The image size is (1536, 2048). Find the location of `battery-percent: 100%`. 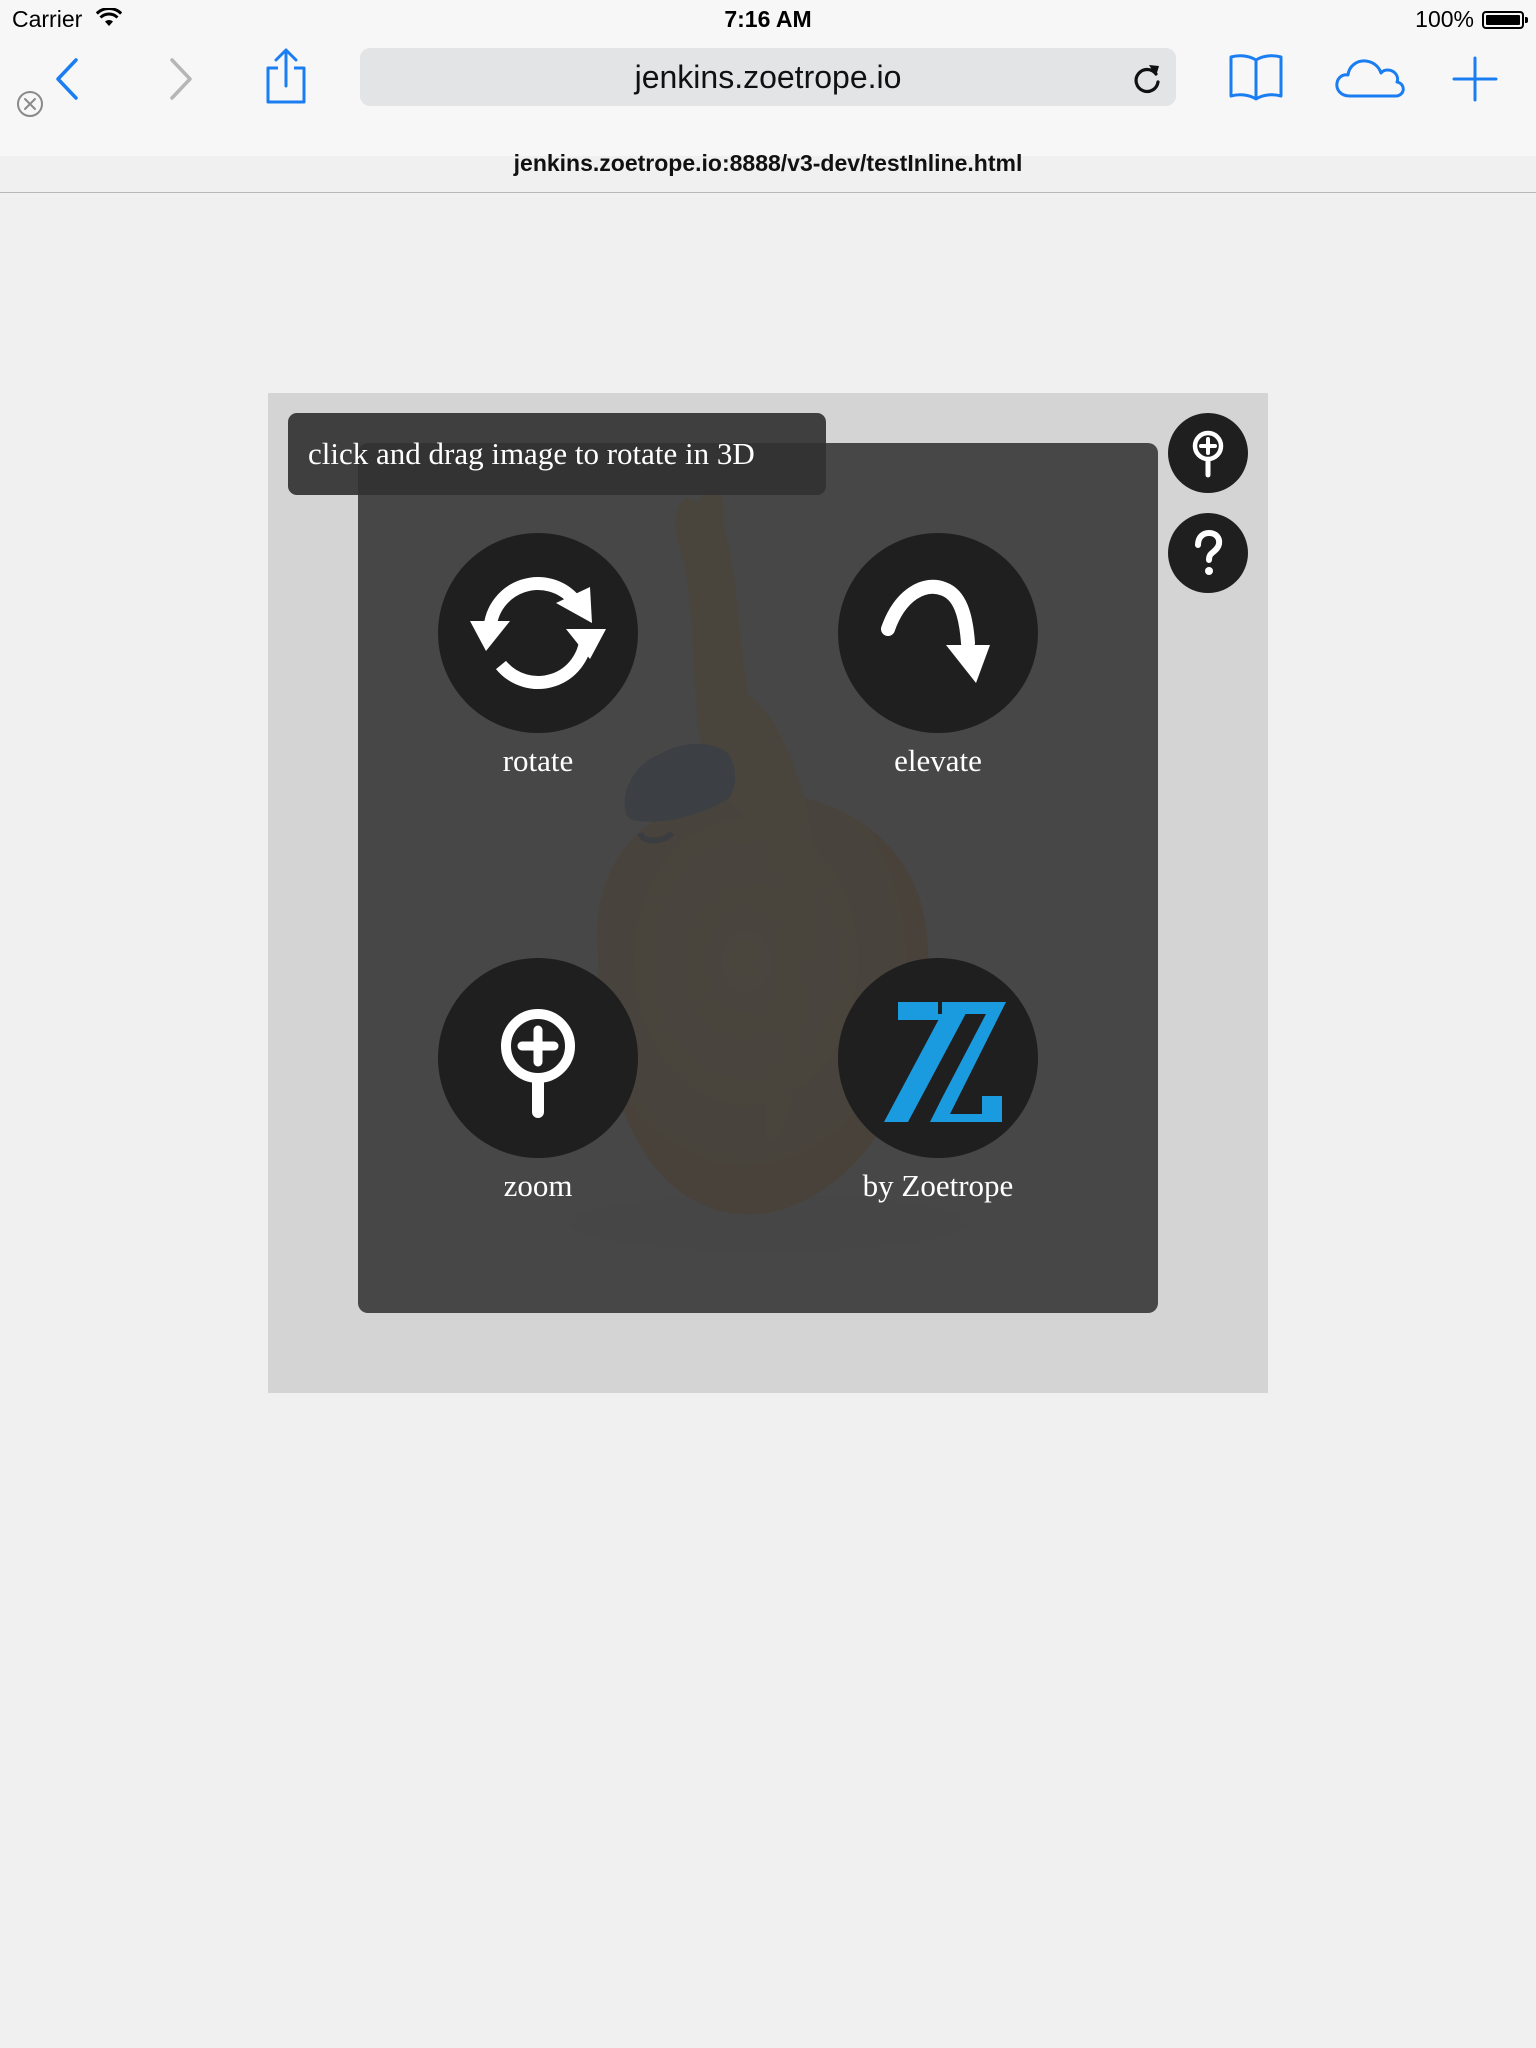

battery-percent: 100% is located at coordinates (1444, 19).